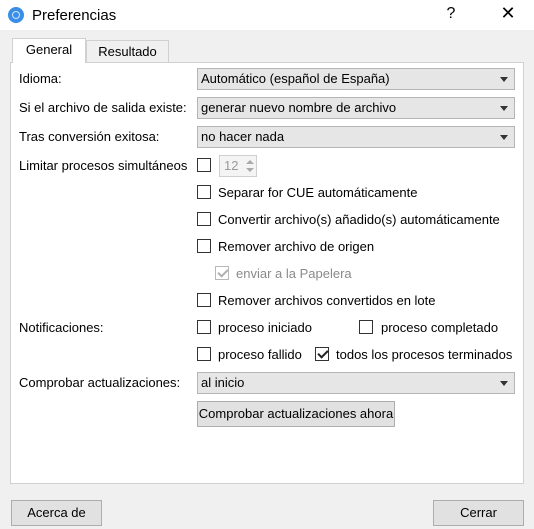 This screenshot has width=534, height=529. I want to click on tab-resultado: Resultado, so click(127, 51).